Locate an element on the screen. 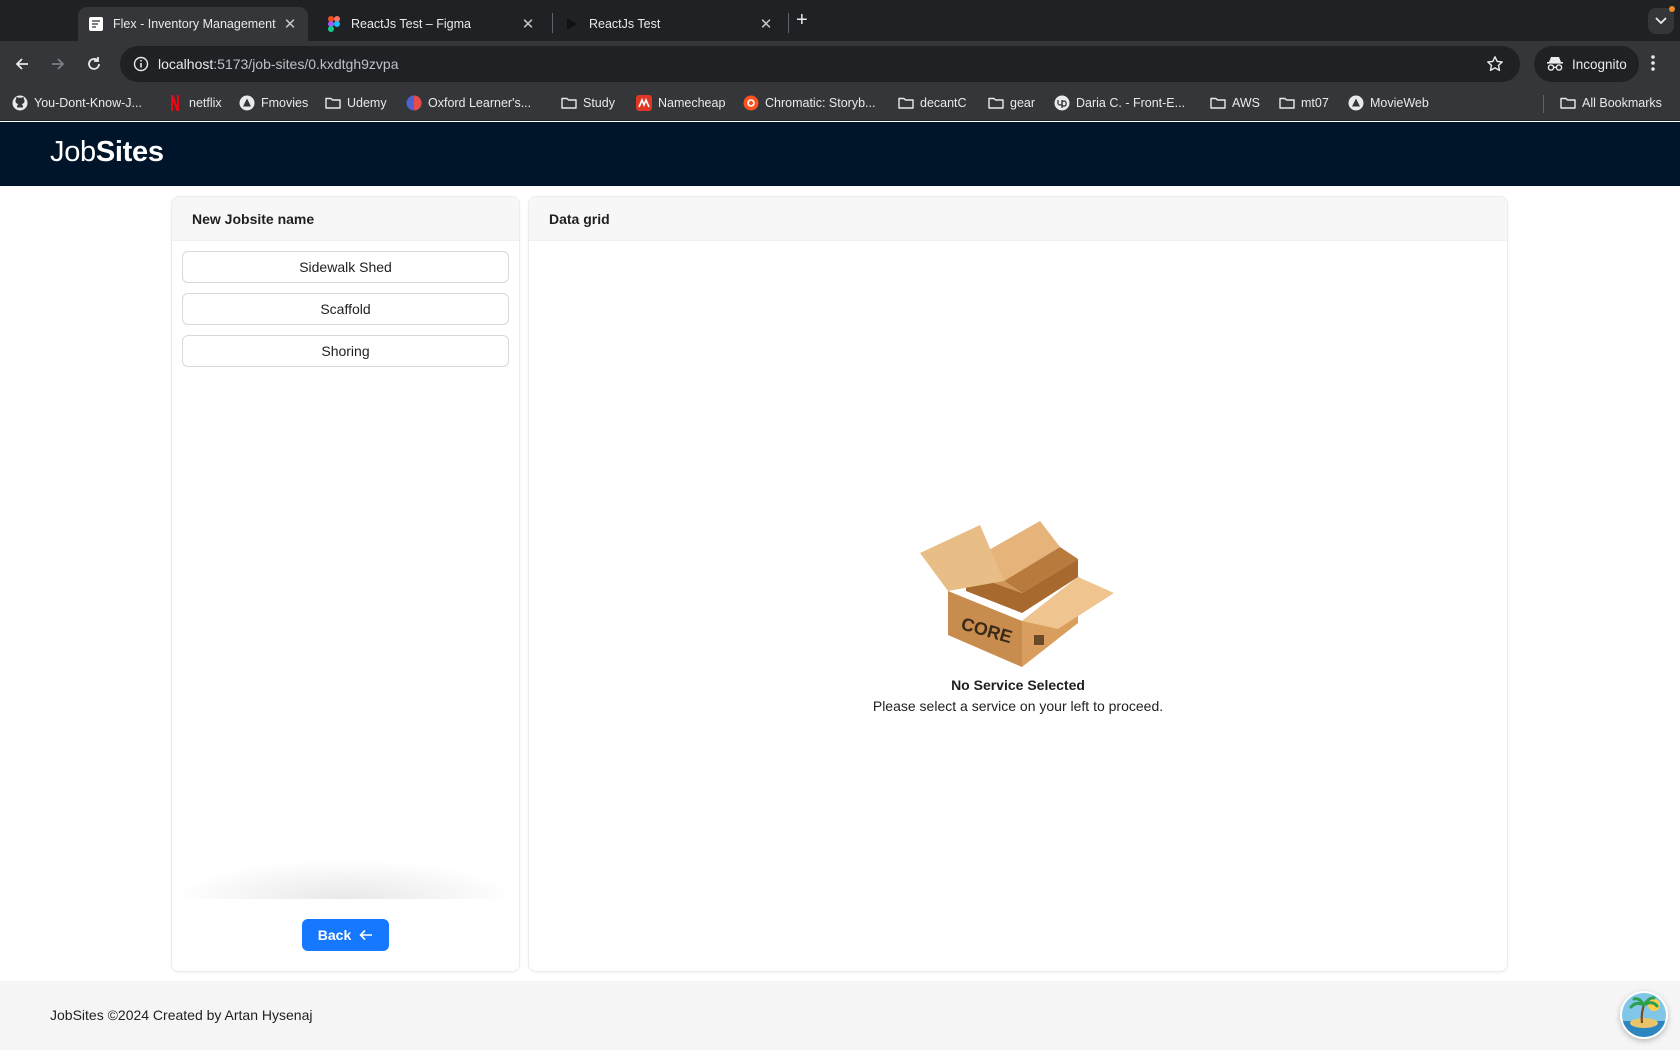 This screenshot has width=1680, height=1050. app-header: JobSites is located at coordinates (840, 154).